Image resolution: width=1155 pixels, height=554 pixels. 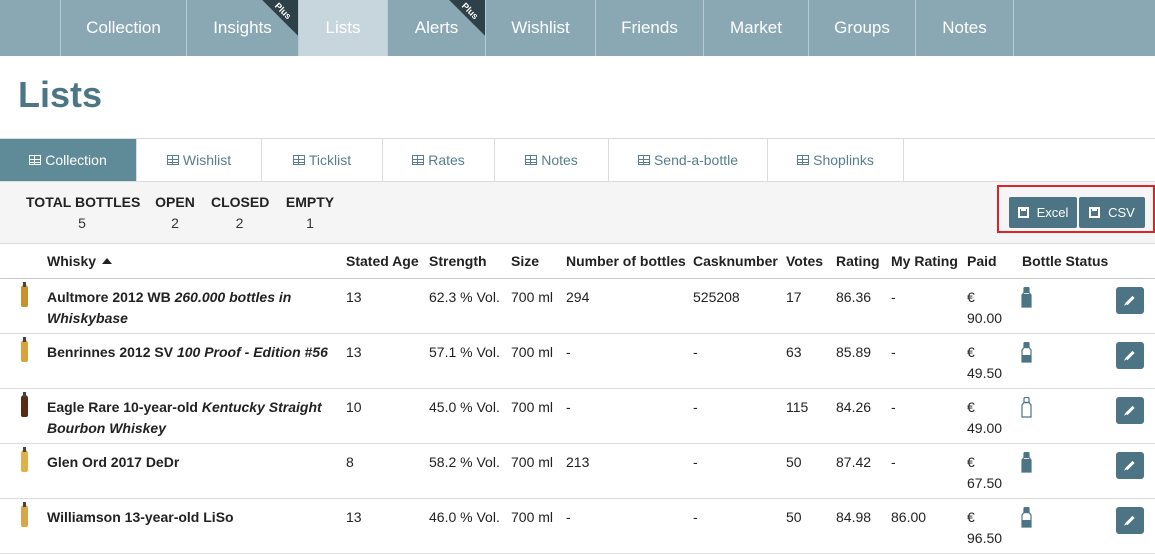 I want to click on whisky-name-main: Benrinnes 2012 SV, so click(x=110, y=352).